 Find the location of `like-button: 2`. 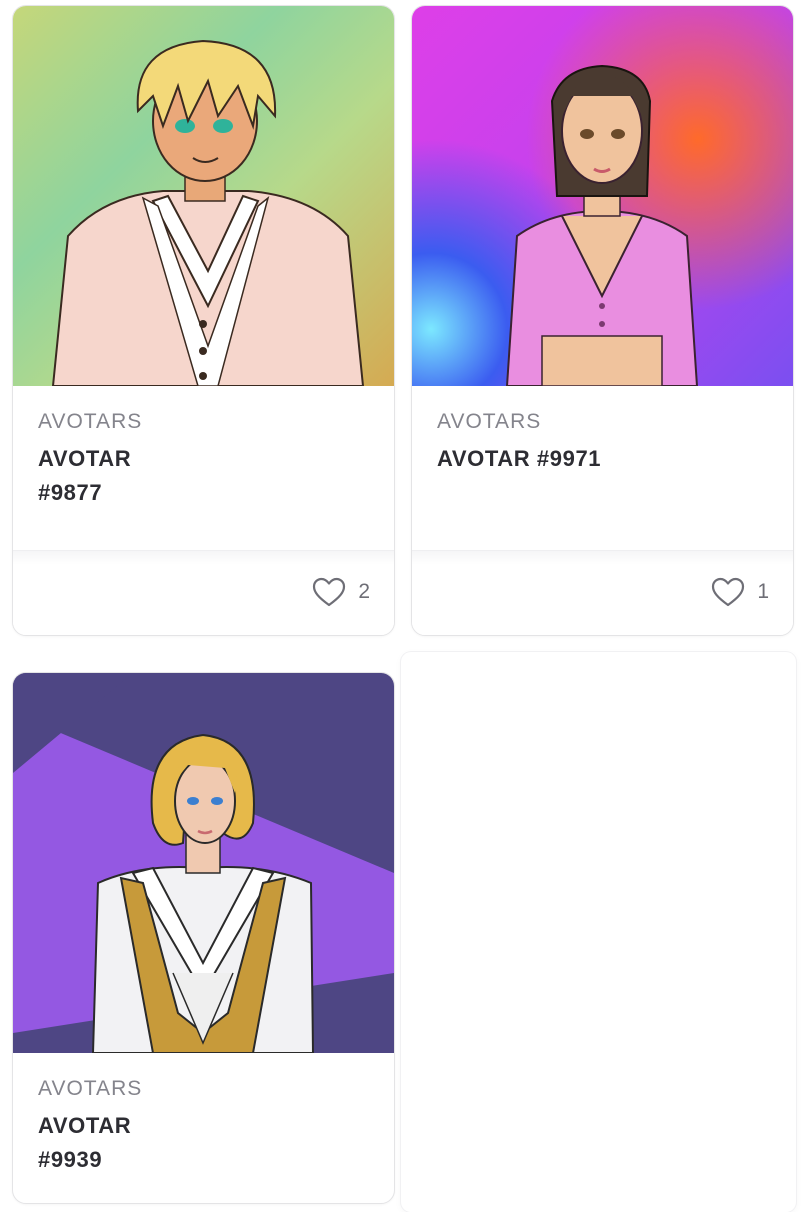

like-button: 2 is located at coordinates (341, 592).